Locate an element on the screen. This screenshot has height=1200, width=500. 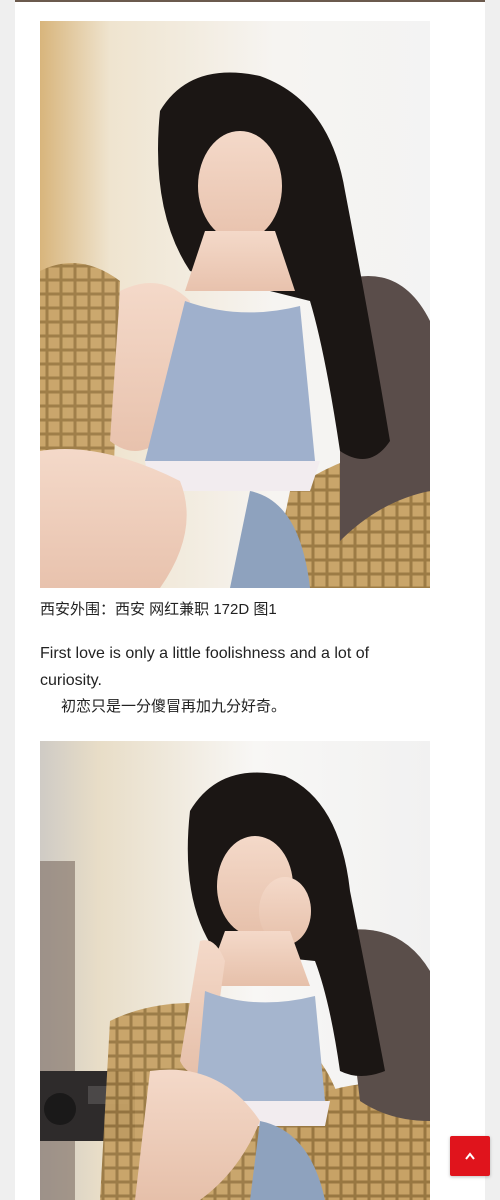
quote-chinese: 初恋只是一分傻冒再加九分好奇。 is located at coordinates (174, 706).